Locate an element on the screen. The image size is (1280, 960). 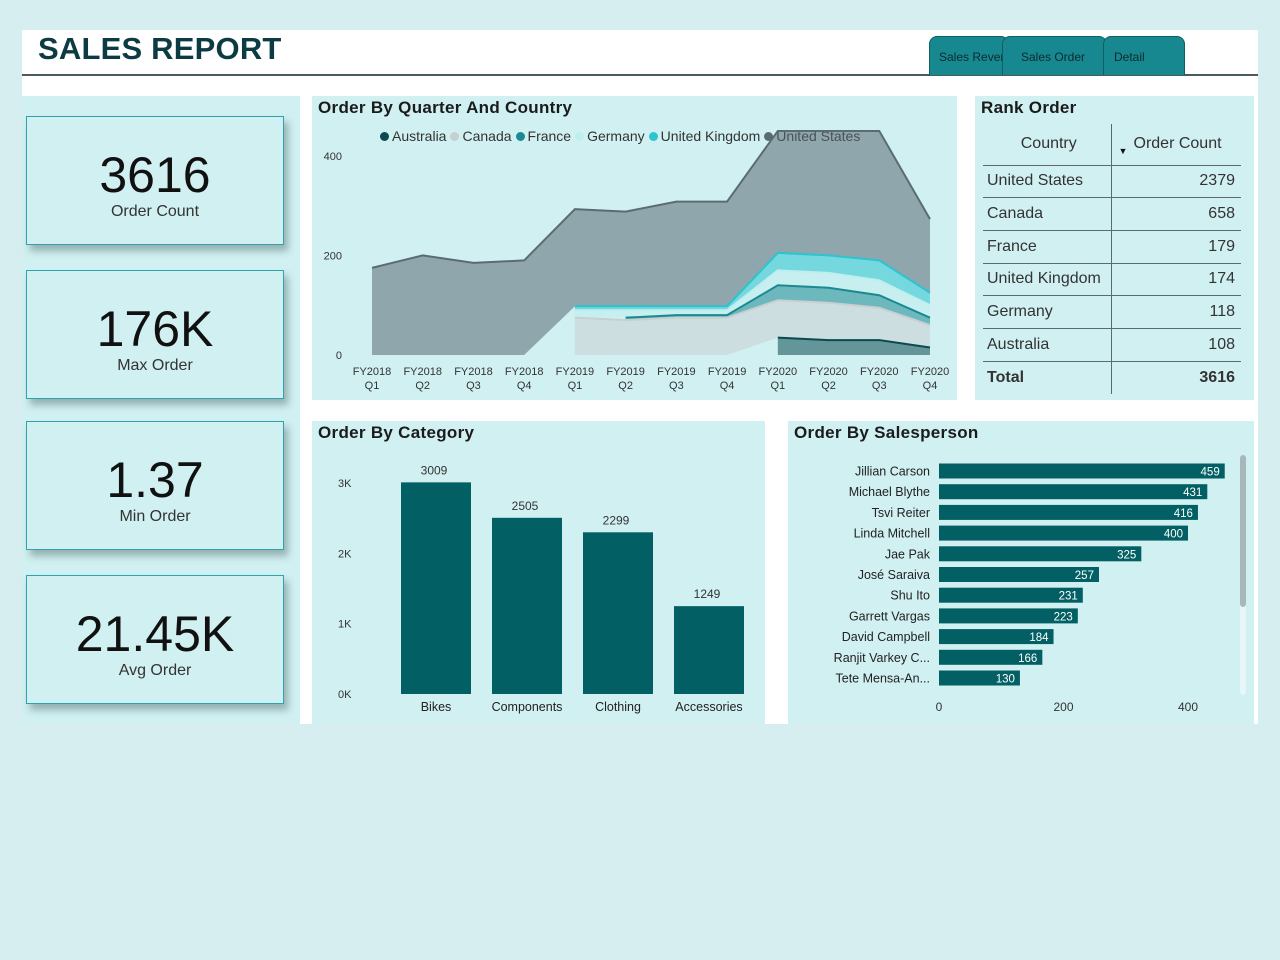
y-tick-label: Garrett Vargas is located at coordinates (889, 616).